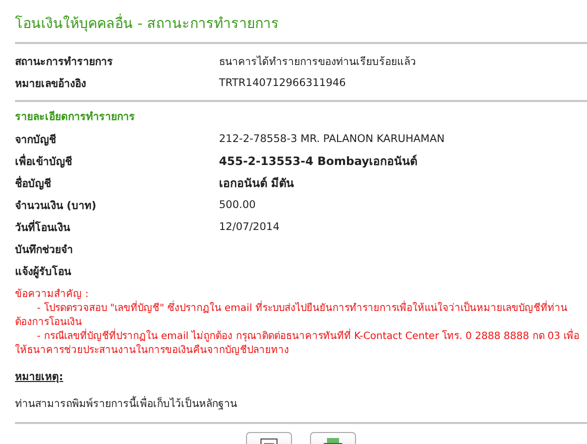 This screenshot has height=444, width=587. Describe the element at coordinates (299, 344) in the screenshot. I see `important-message: - กรณีเลขที่บัญชีที่ปรากฏใน email ไม่ถูกต้อง กรุณาติดต่อธนาคารทันทีที่ K-Contact Center โทร. 0 2888 8888 กด 03 เพื่อให้ธนาคารช่วยประสานงานในการขอเงินคืนจากบัญชีปลายทาง` at that location.